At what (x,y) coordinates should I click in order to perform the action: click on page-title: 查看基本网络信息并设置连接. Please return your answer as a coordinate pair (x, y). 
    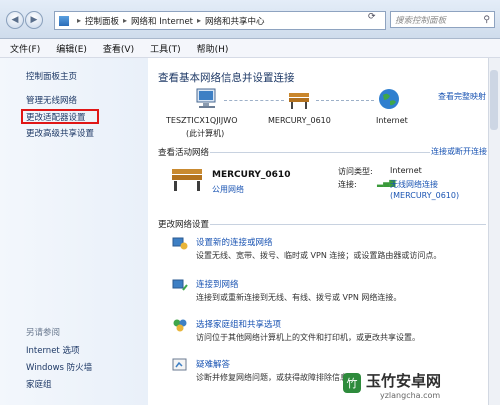
    Looking at the image, I should click on (226, 78).